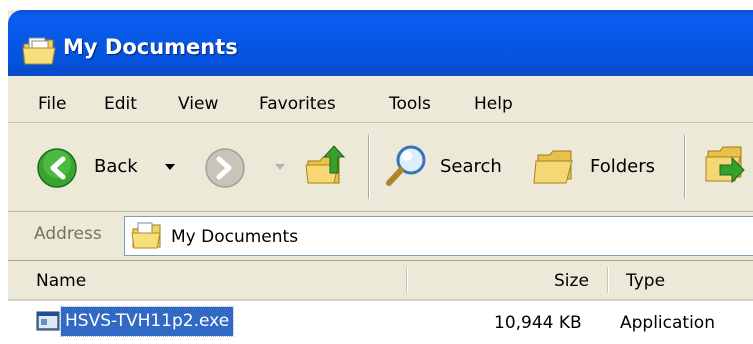 The width and height of the screenshot is (753, 344). Describe the element at coordinates (61, 281) in the screenshot. I see `column-name: Name` at that location.